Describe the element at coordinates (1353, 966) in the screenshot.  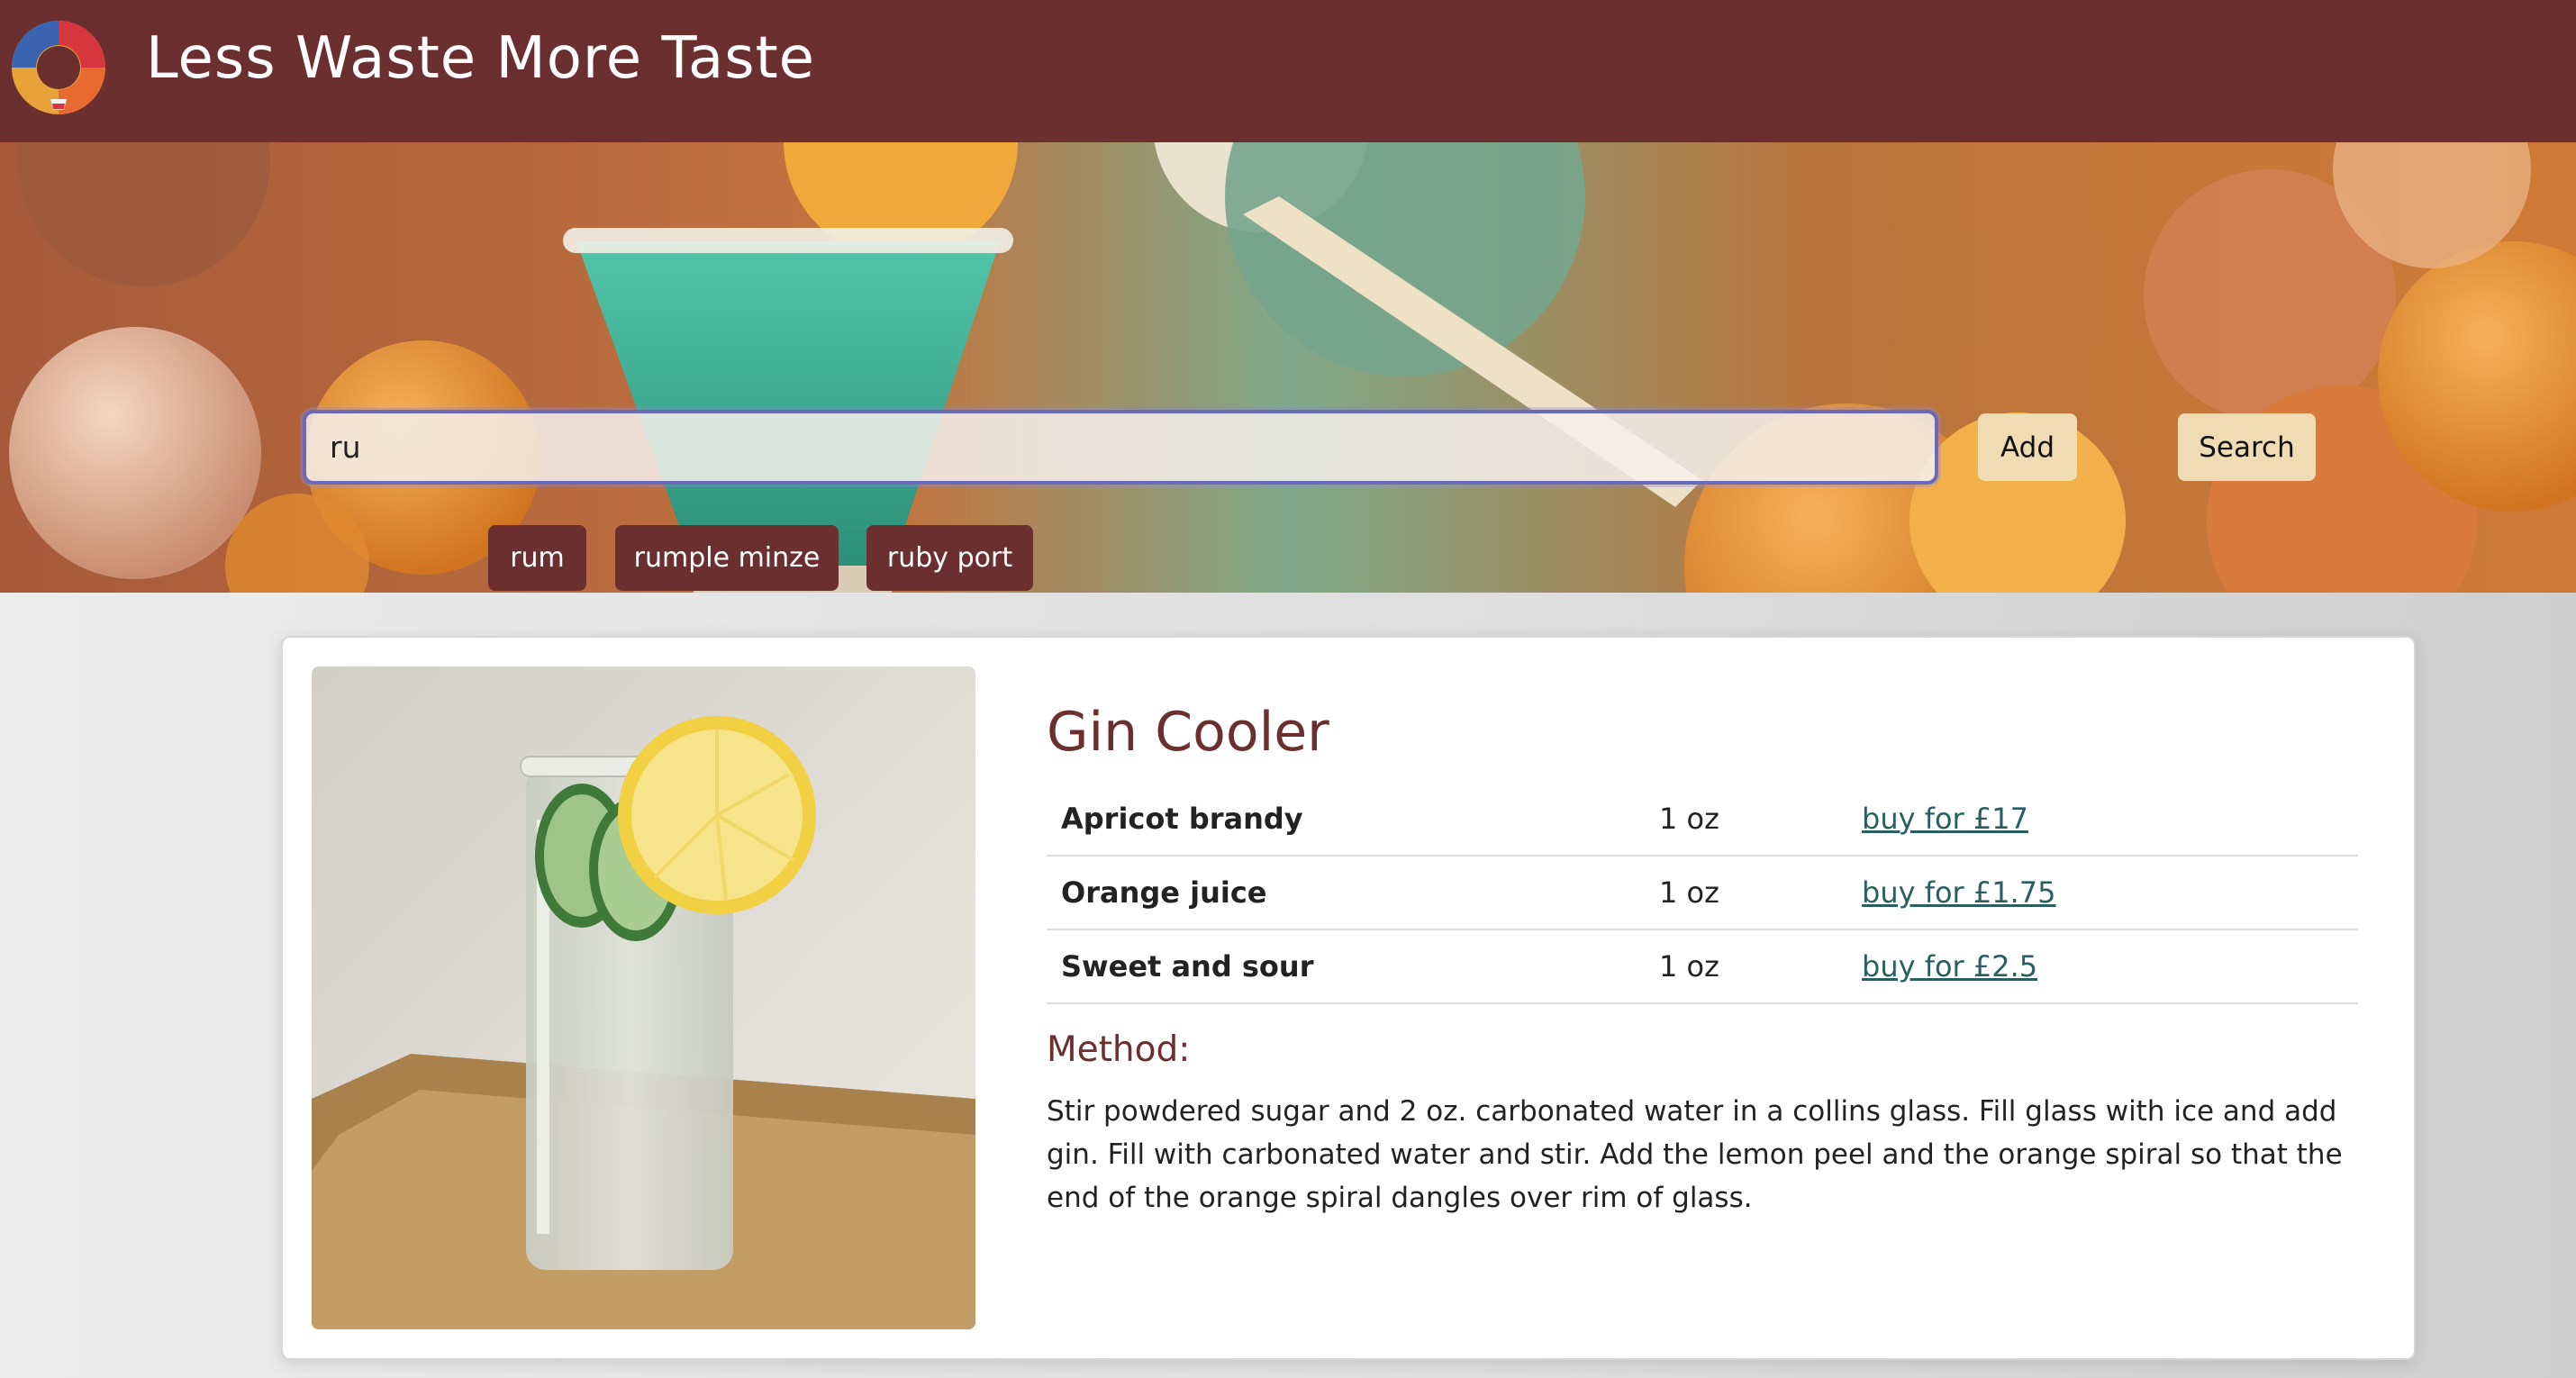
I see `ingredient-name: Sweet and sour` at that location.